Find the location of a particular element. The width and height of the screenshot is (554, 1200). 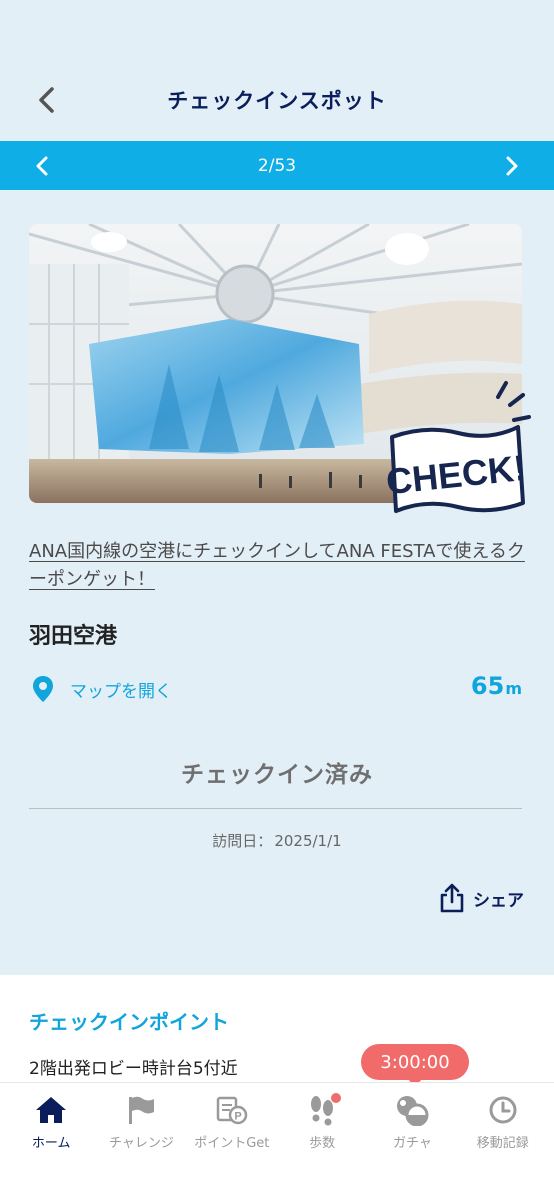

checkin-point-title: チェックインポイント is located at coordinates (129, 1022).